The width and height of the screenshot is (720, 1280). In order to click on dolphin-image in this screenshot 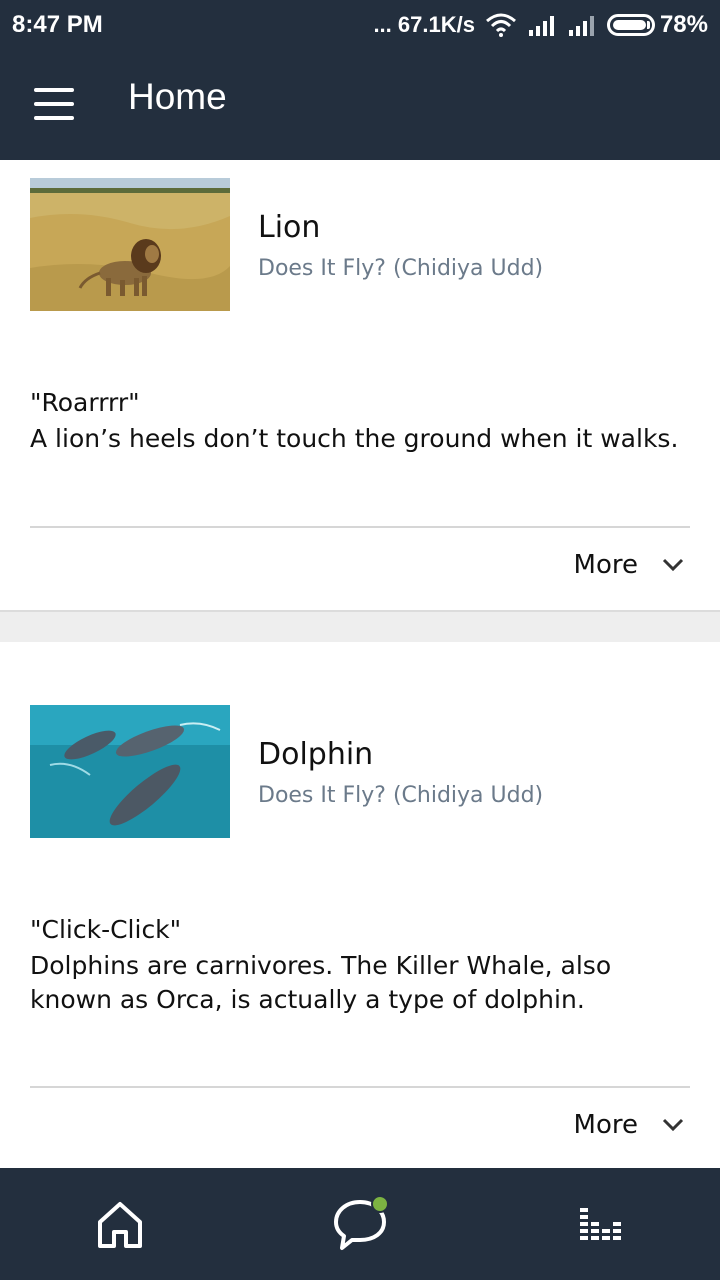, I will do `click(130, 771)`.